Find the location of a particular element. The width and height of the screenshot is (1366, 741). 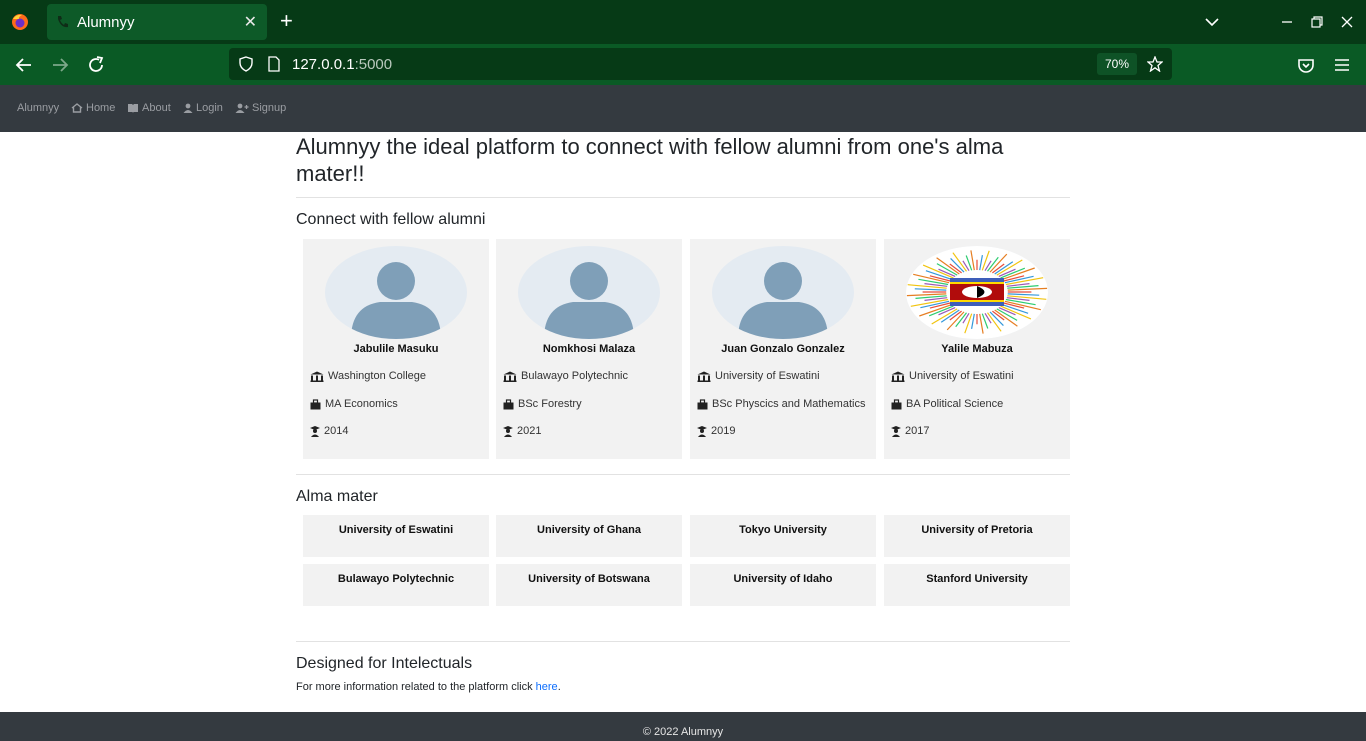

url-port: :5000 is located at coordinates (373, 64).